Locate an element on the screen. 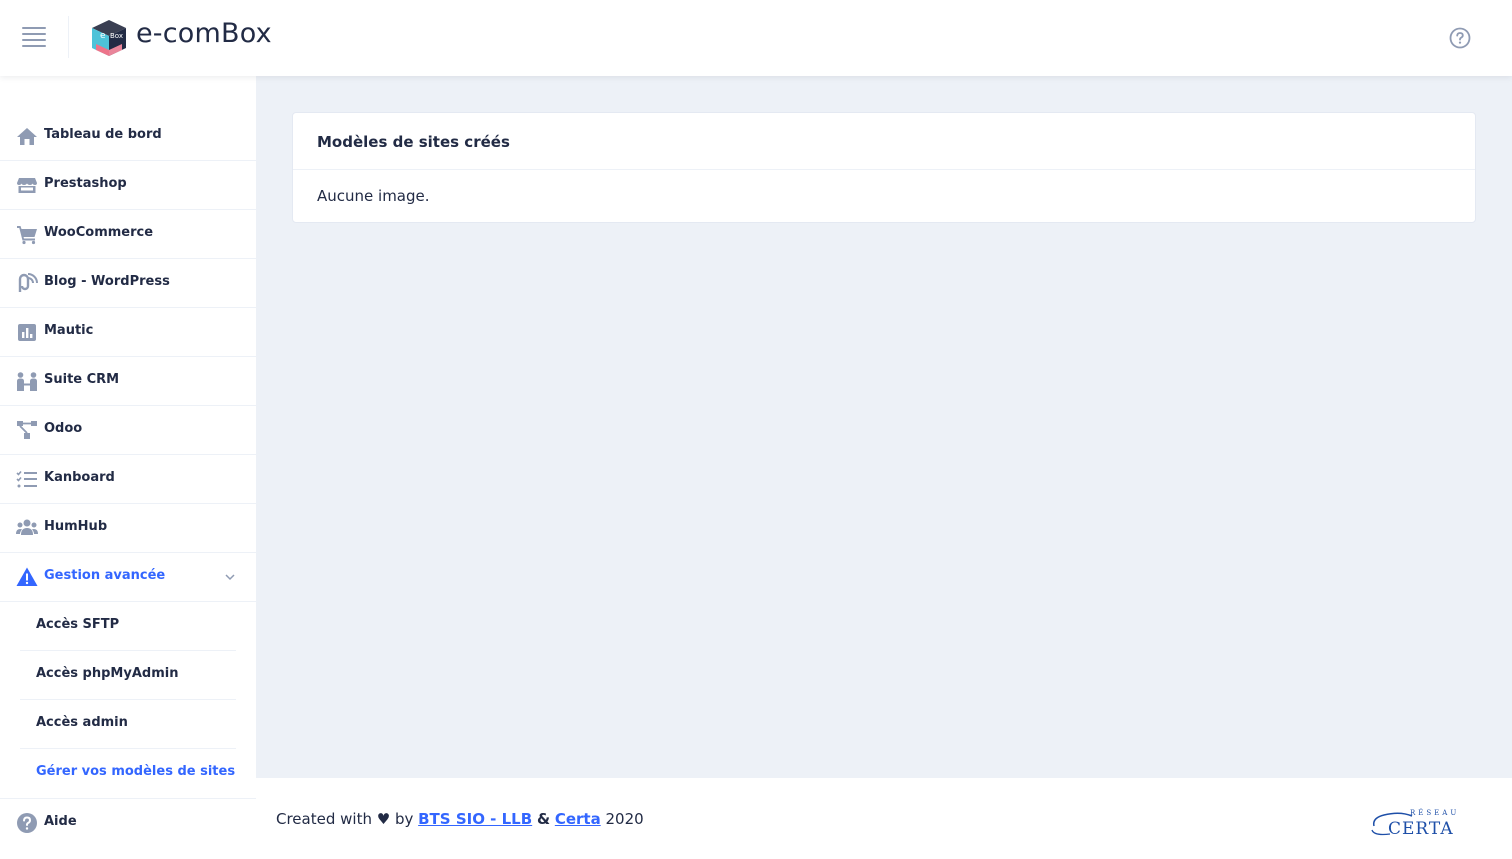  certa-logo: RÉSEAU CERTA is located at coordinates (1426, 822).